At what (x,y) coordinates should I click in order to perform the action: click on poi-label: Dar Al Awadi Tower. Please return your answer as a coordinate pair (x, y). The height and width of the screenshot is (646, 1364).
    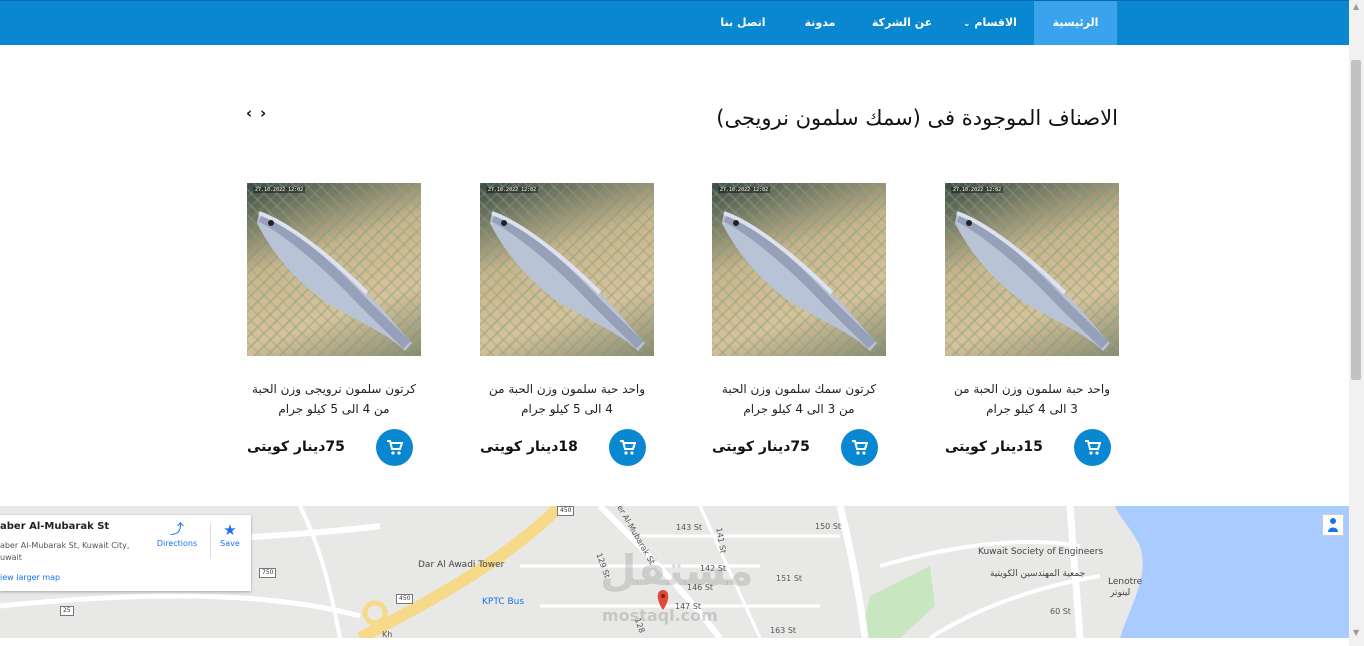
    Looking at the image, I should click on (461, 565).